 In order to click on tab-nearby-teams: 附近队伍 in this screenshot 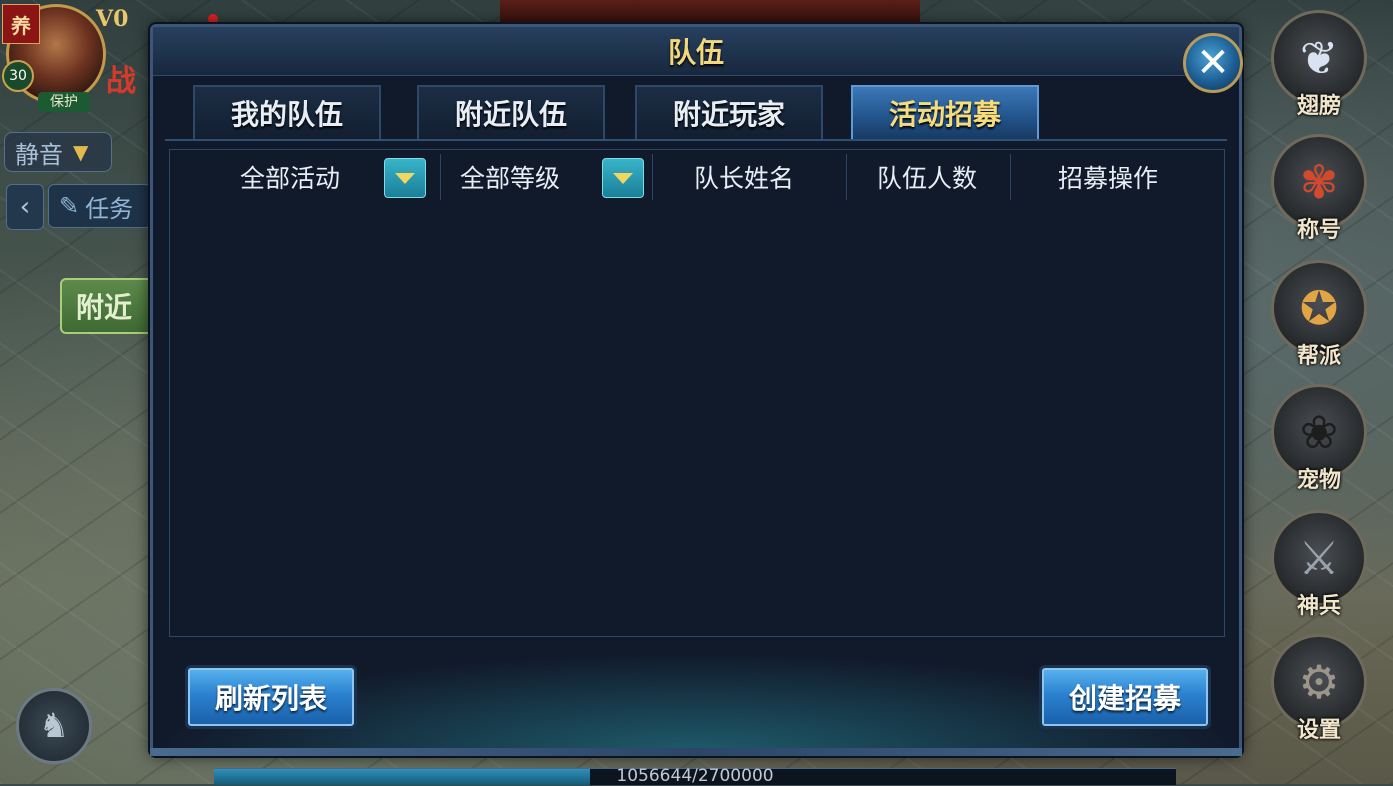, I will do `click(511, 113)`.